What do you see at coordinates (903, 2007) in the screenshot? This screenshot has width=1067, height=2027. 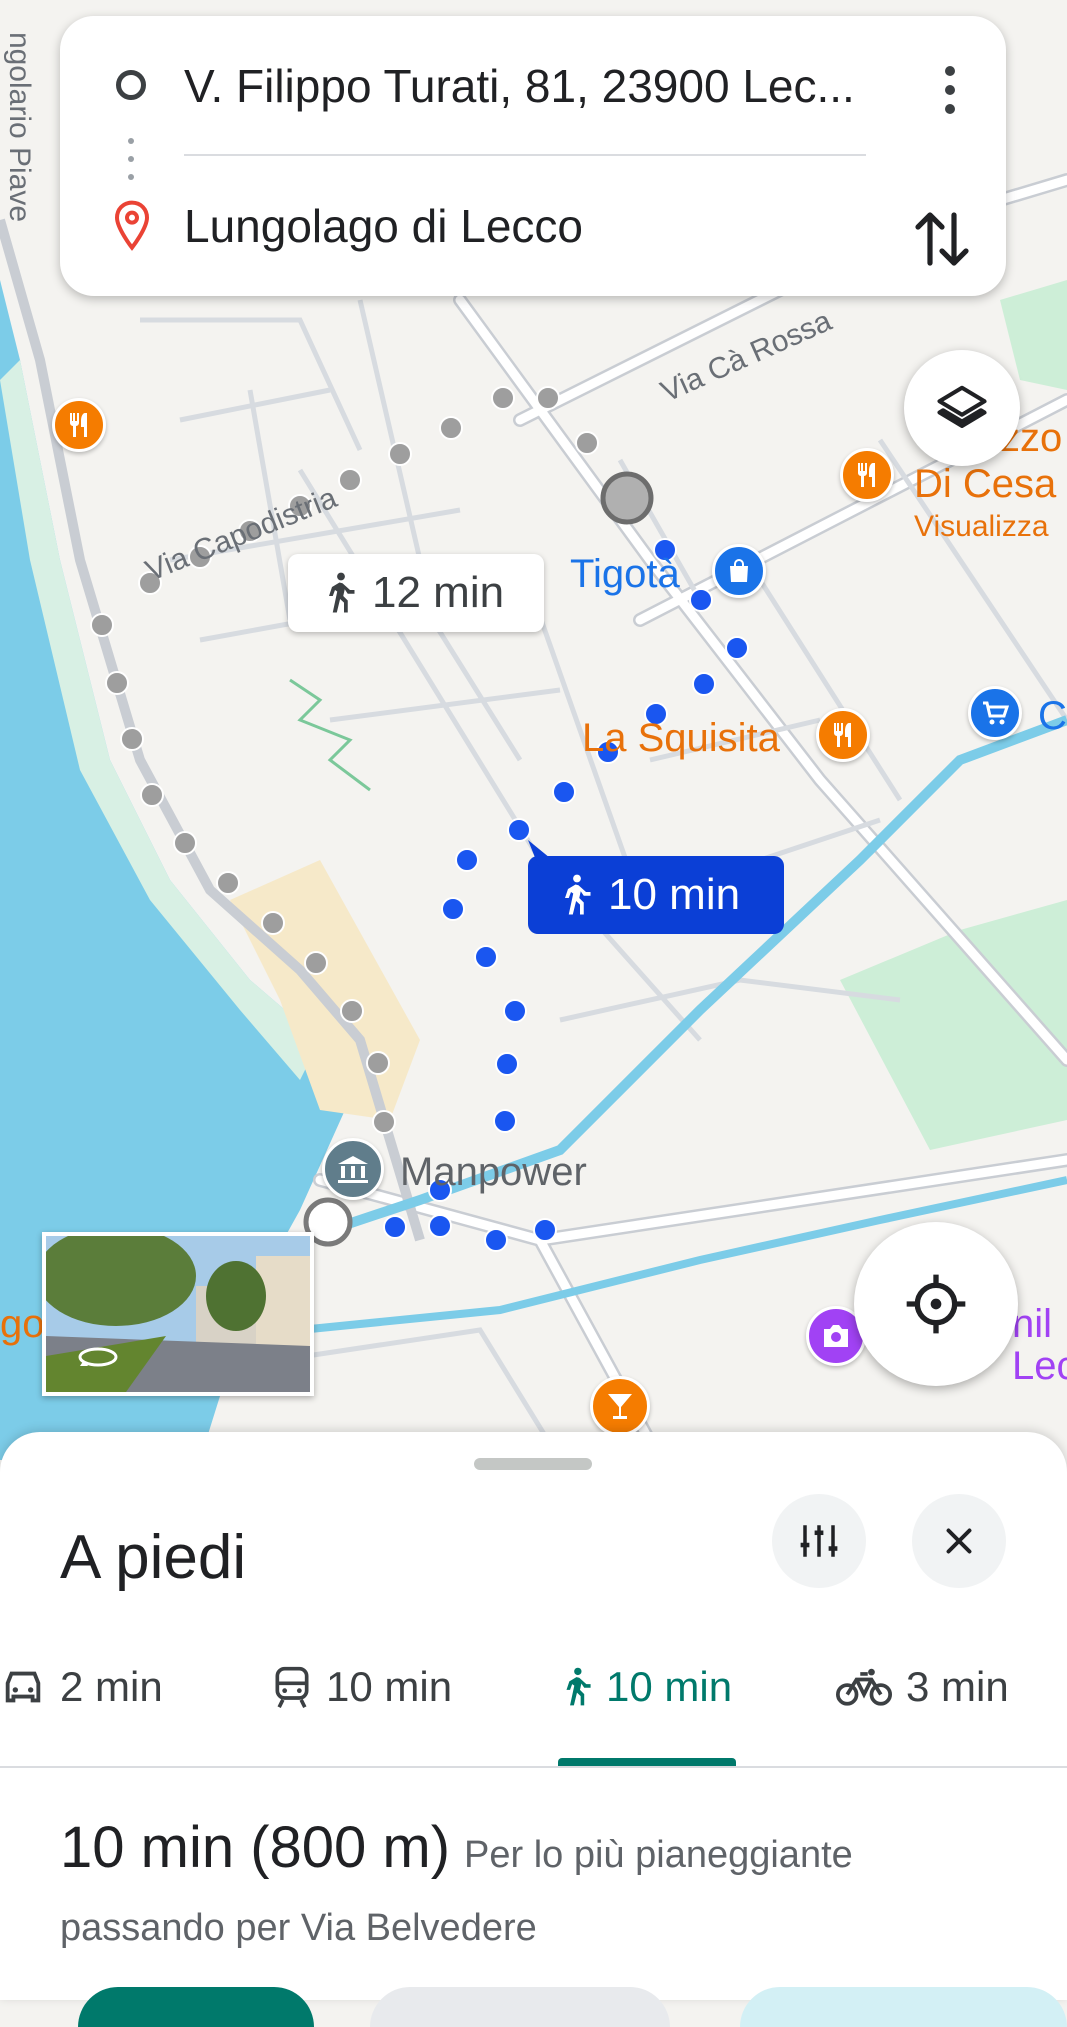 I see `share-button-partial` at bounding box center [903, 2007].